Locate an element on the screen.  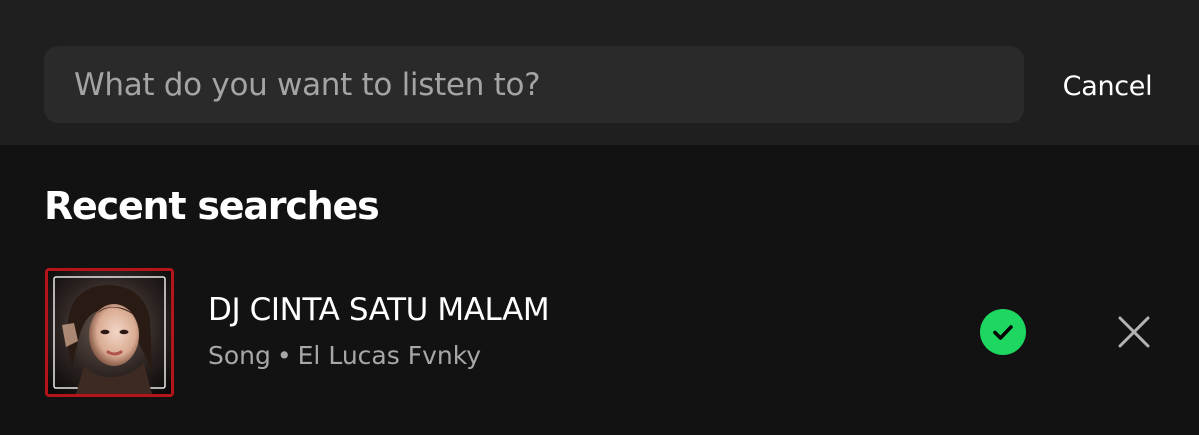
check-circle-icon is located at coordinates (1003, 332).